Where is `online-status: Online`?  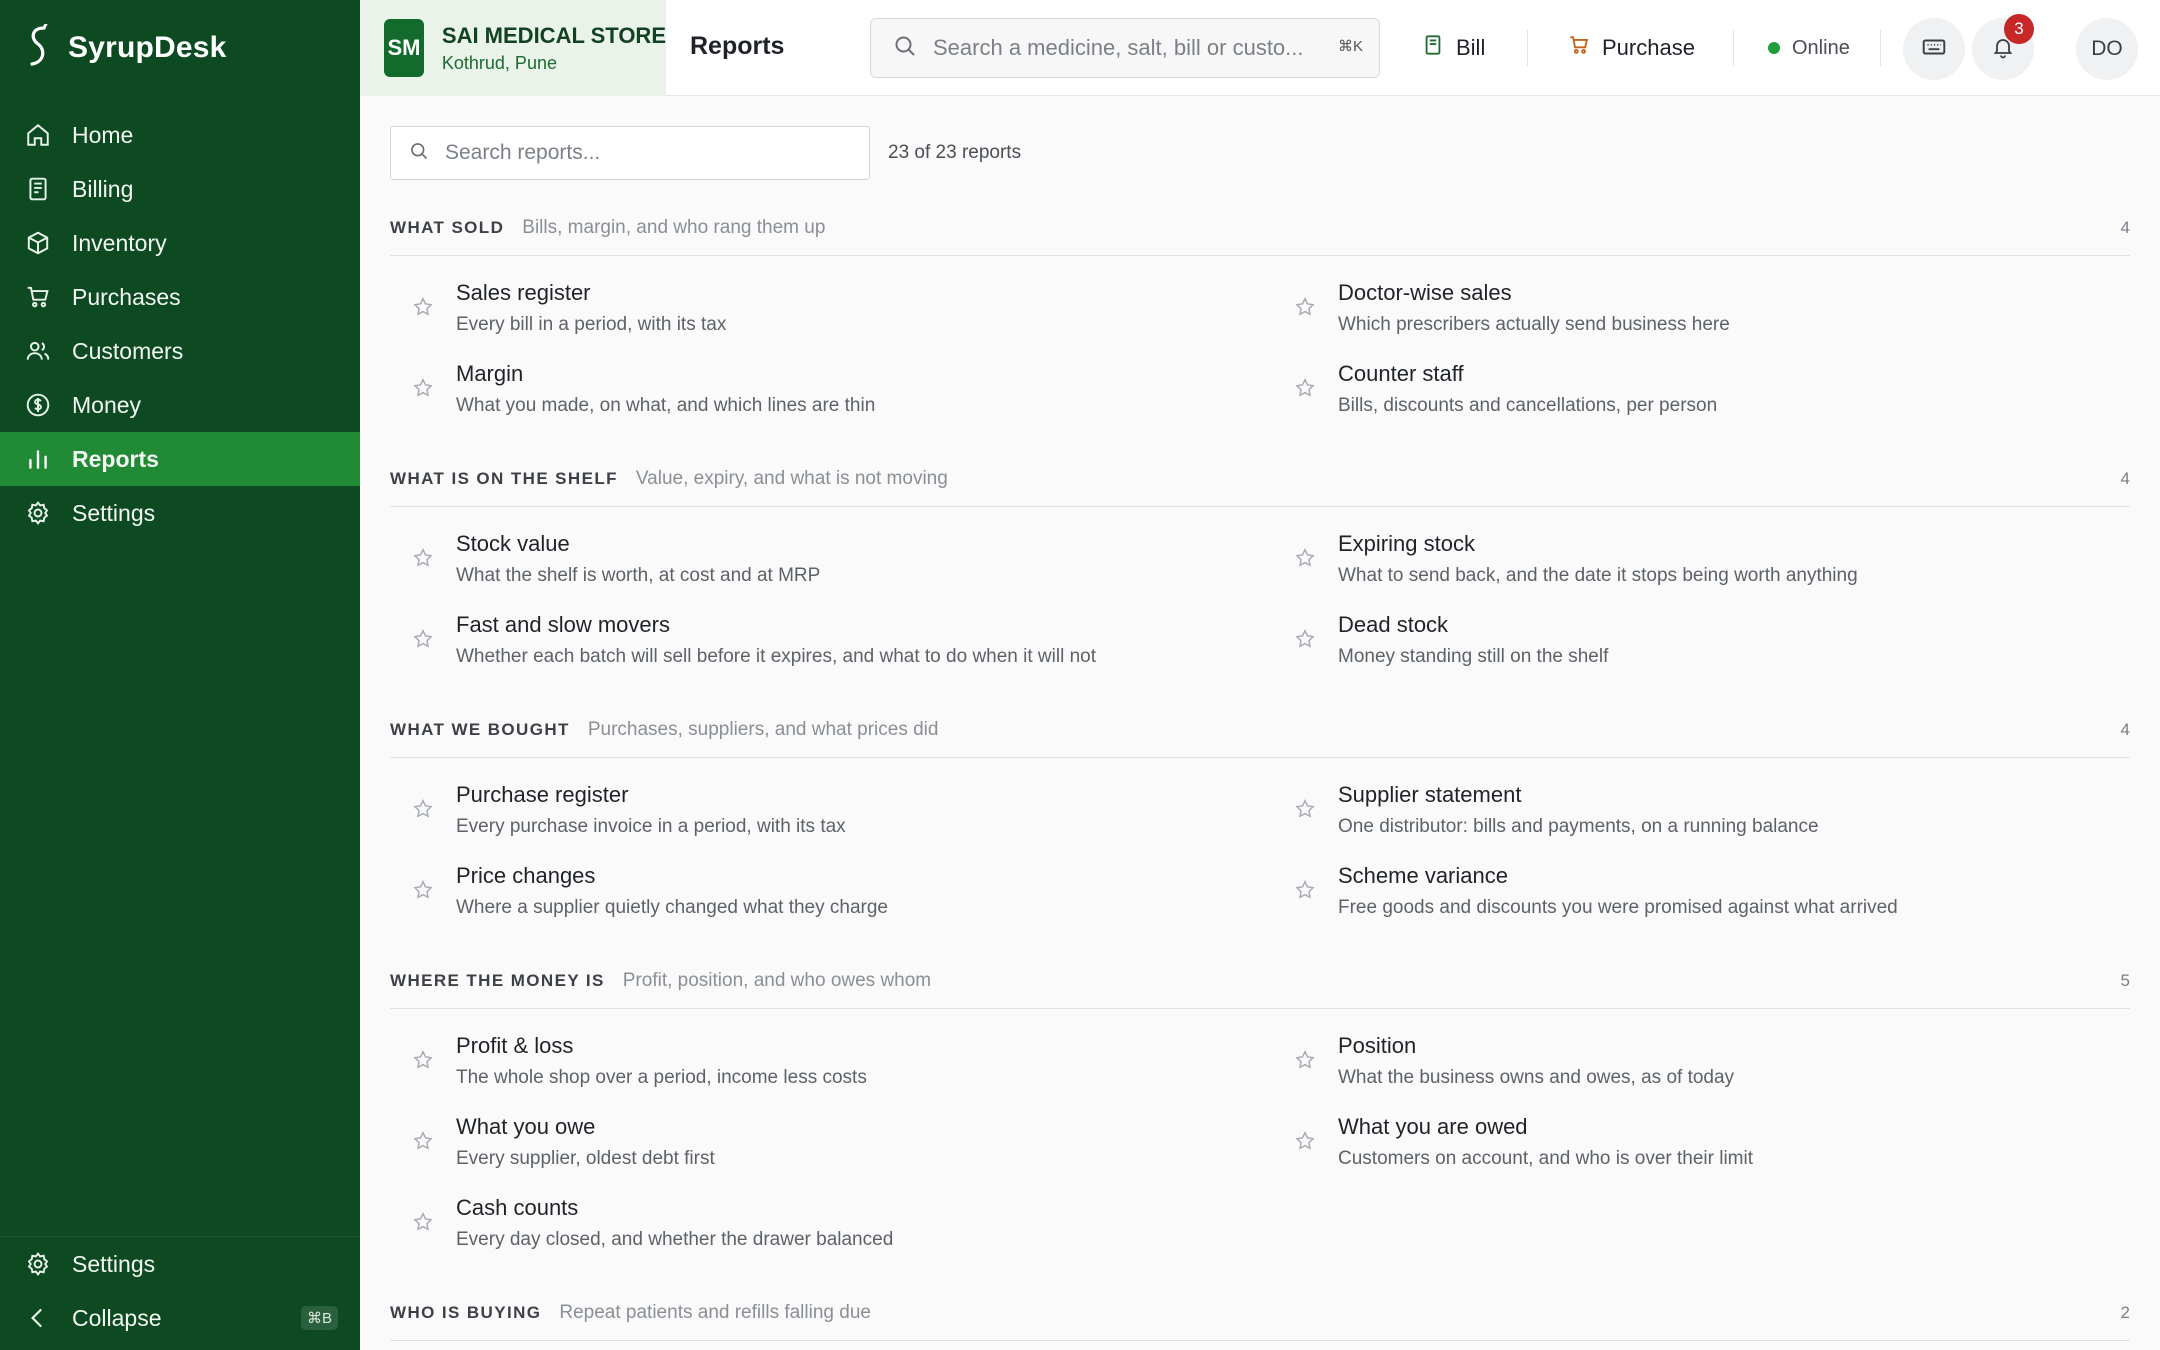
online-status: Online is located at coordinates (1809, 48).